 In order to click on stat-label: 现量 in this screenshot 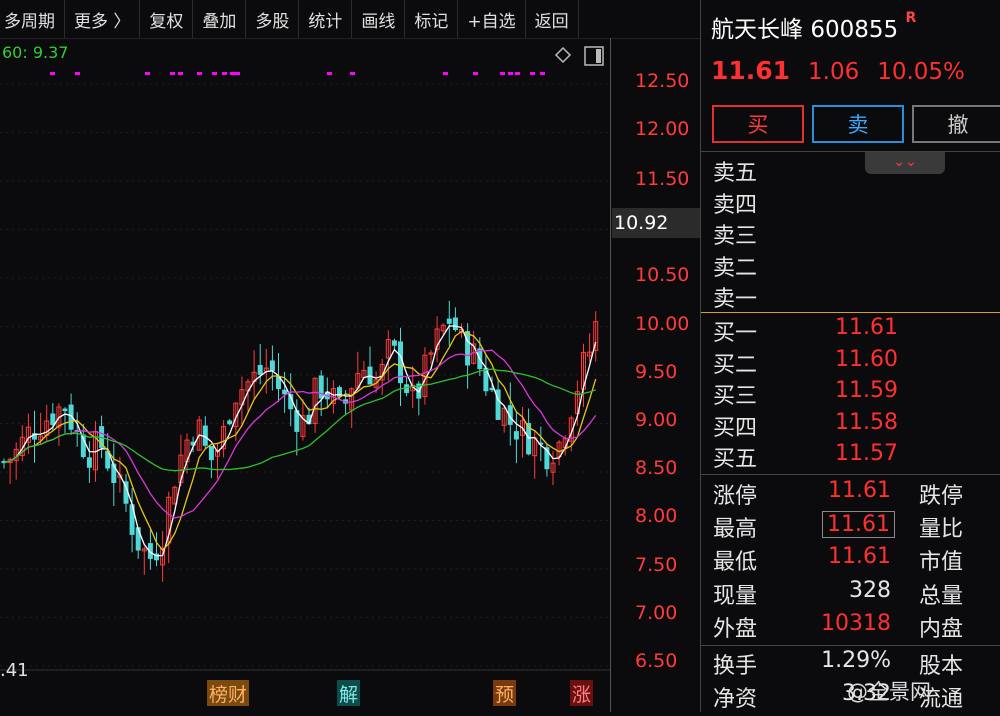, I will do `click(735, 596)`.